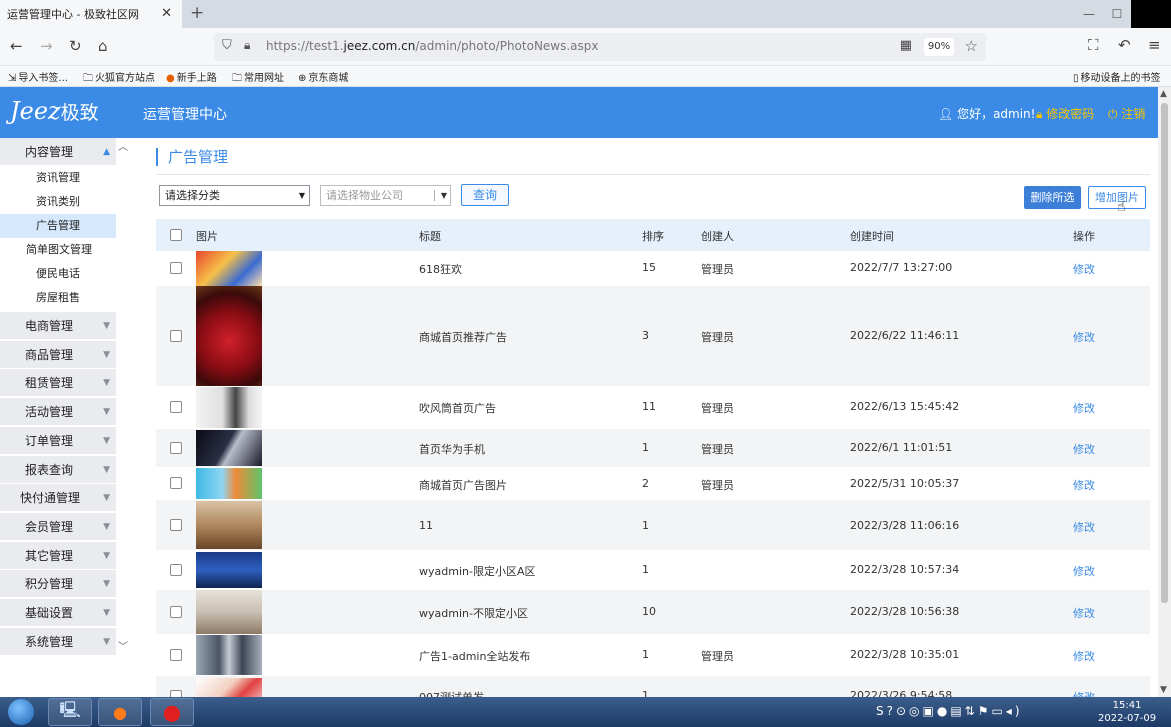 The width and height of the screenshot is (1171, 727). What do you see at coordinates (971, 46) in the screenshot?
I see `bookmark-star-icon: ☆` at bounding box center [971, 46].